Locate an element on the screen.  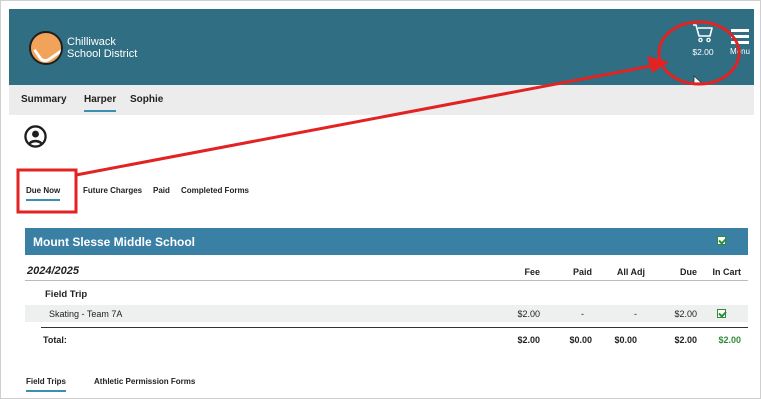
cart-button: $2.00 is located at coordinates (703, 48).